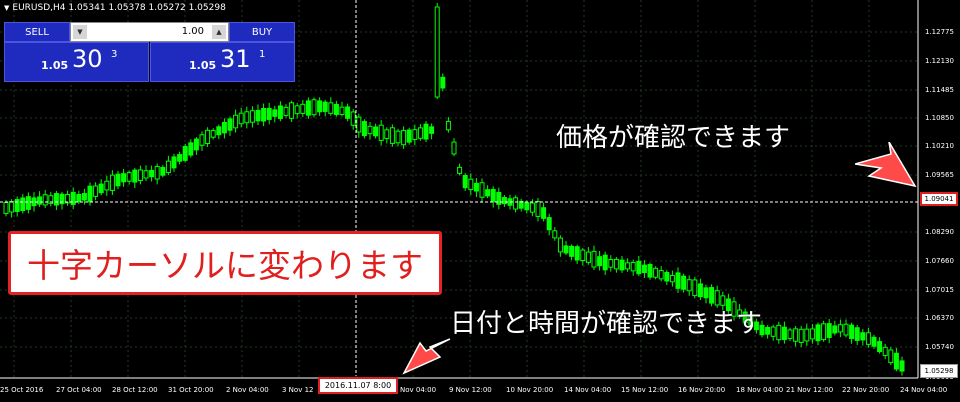 Image resolution: width=960 pixels, height=402 pixels. What do you see at coordinates (939, 371) in the screenshot?
I see `current-price-label: 1.05298` at bounding box center [939, 371].